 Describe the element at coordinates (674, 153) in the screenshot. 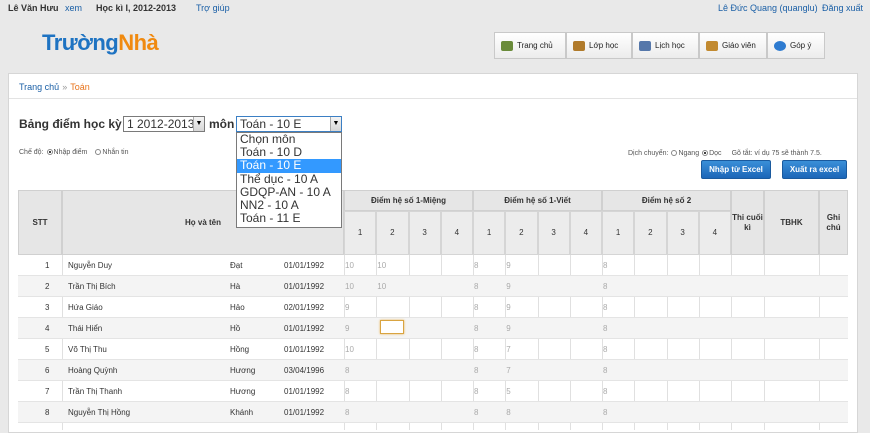

I see `direction-horizontal-radio` at that location.